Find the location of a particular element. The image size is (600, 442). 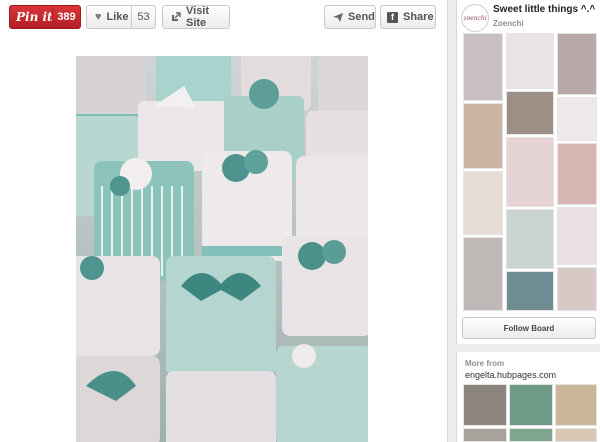

follow-board-button: Follow Board is located at coordinates (529, 328).